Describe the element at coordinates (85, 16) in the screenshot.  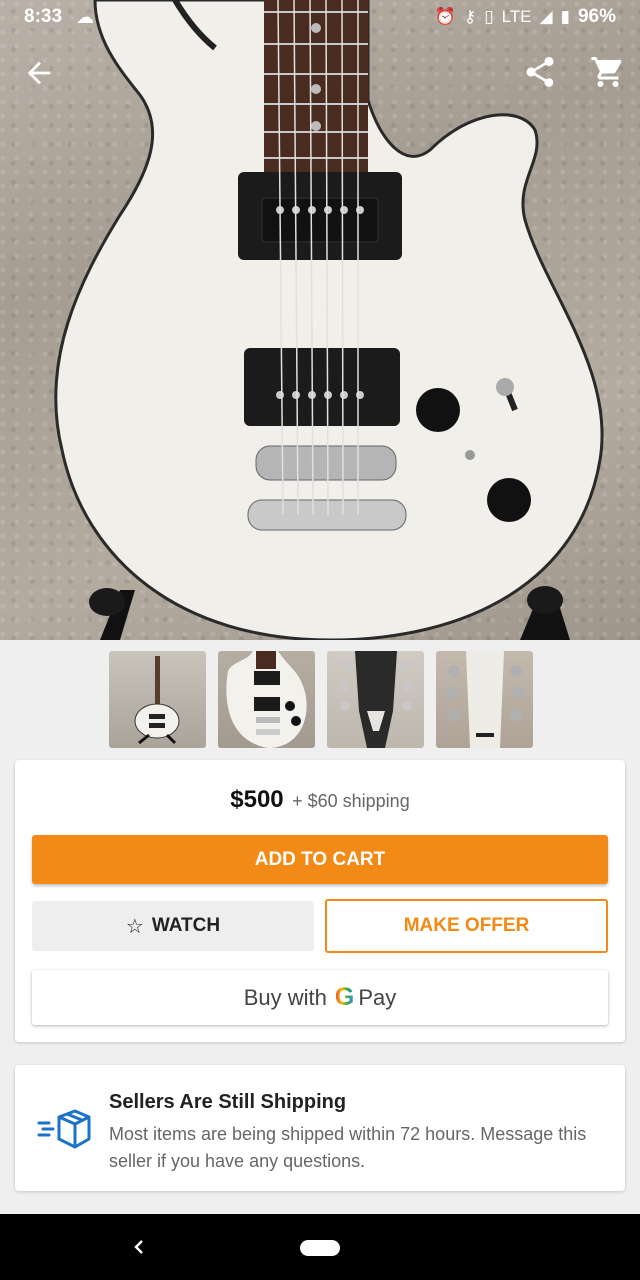
I see `cloud-icon: ☁` at that location.